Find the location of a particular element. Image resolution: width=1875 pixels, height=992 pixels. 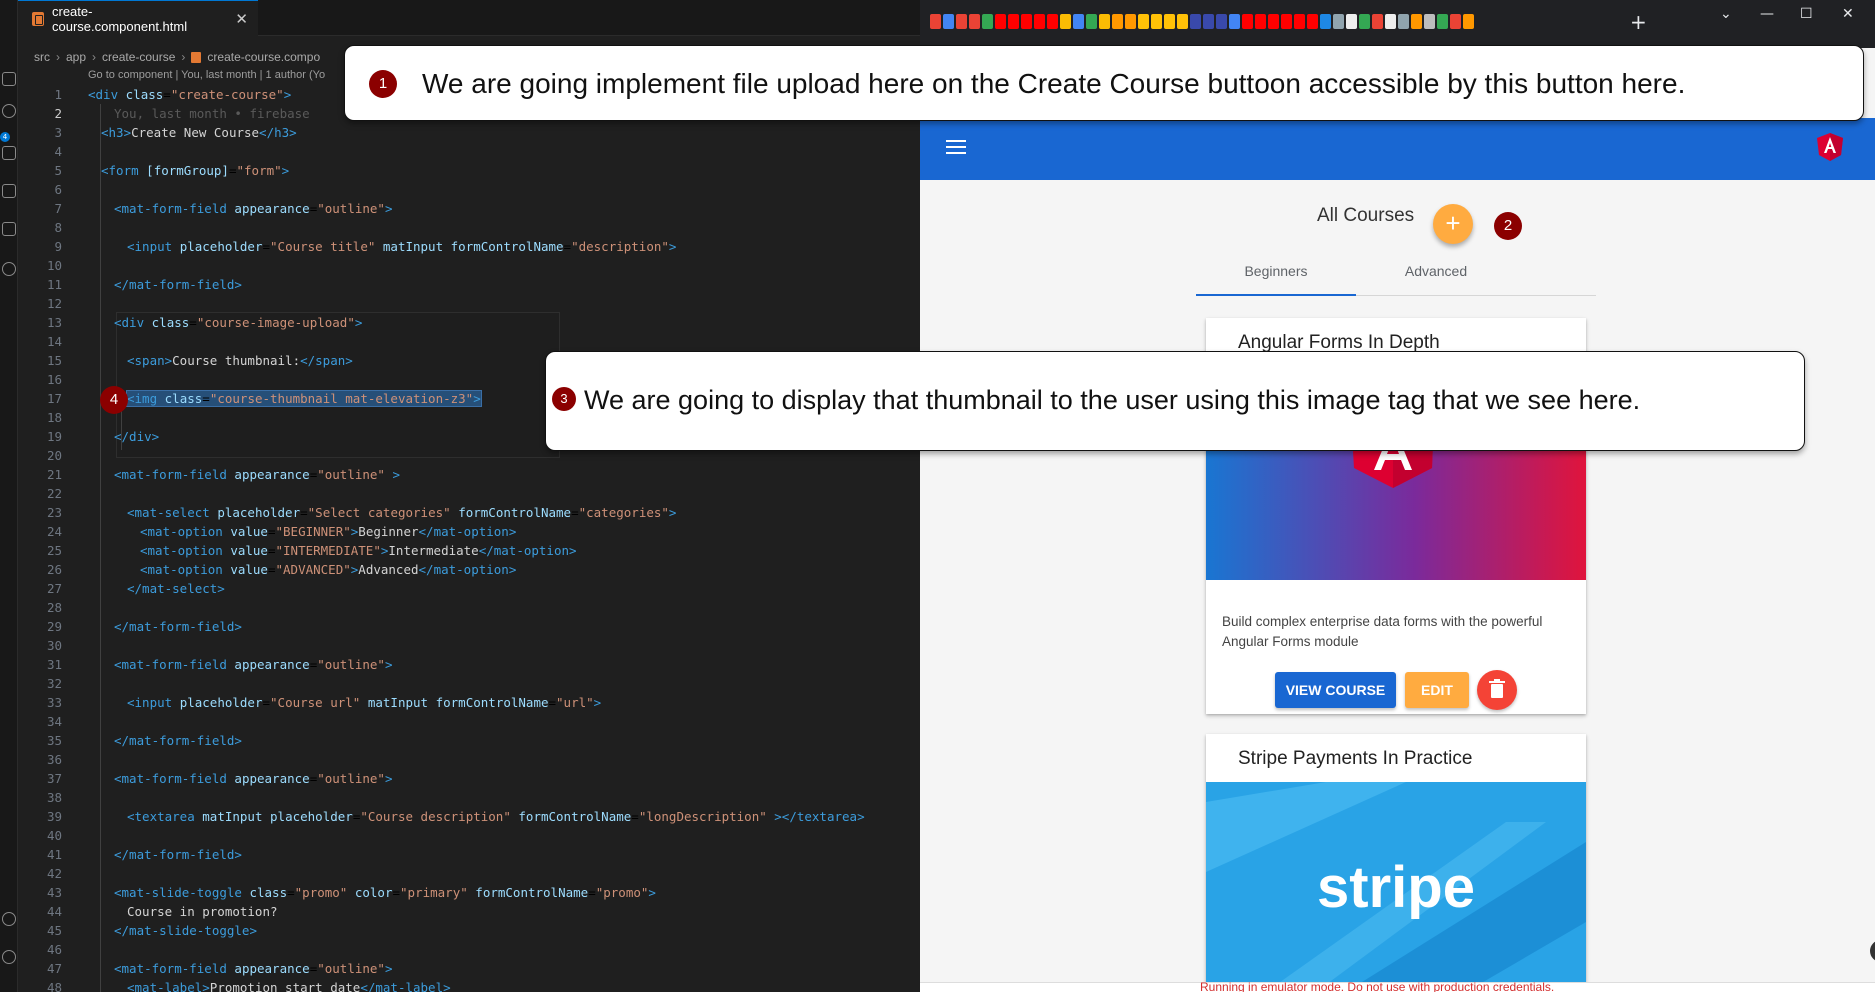

tab-search-icon: ⌄ is located at coordinates (1726, 14).